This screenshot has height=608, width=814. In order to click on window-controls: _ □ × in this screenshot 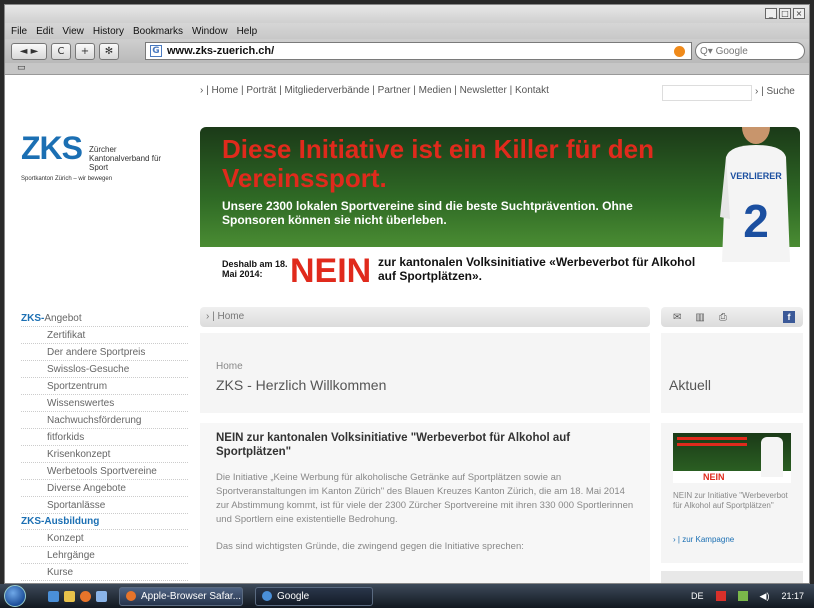, I will do `click(785, 13)`.